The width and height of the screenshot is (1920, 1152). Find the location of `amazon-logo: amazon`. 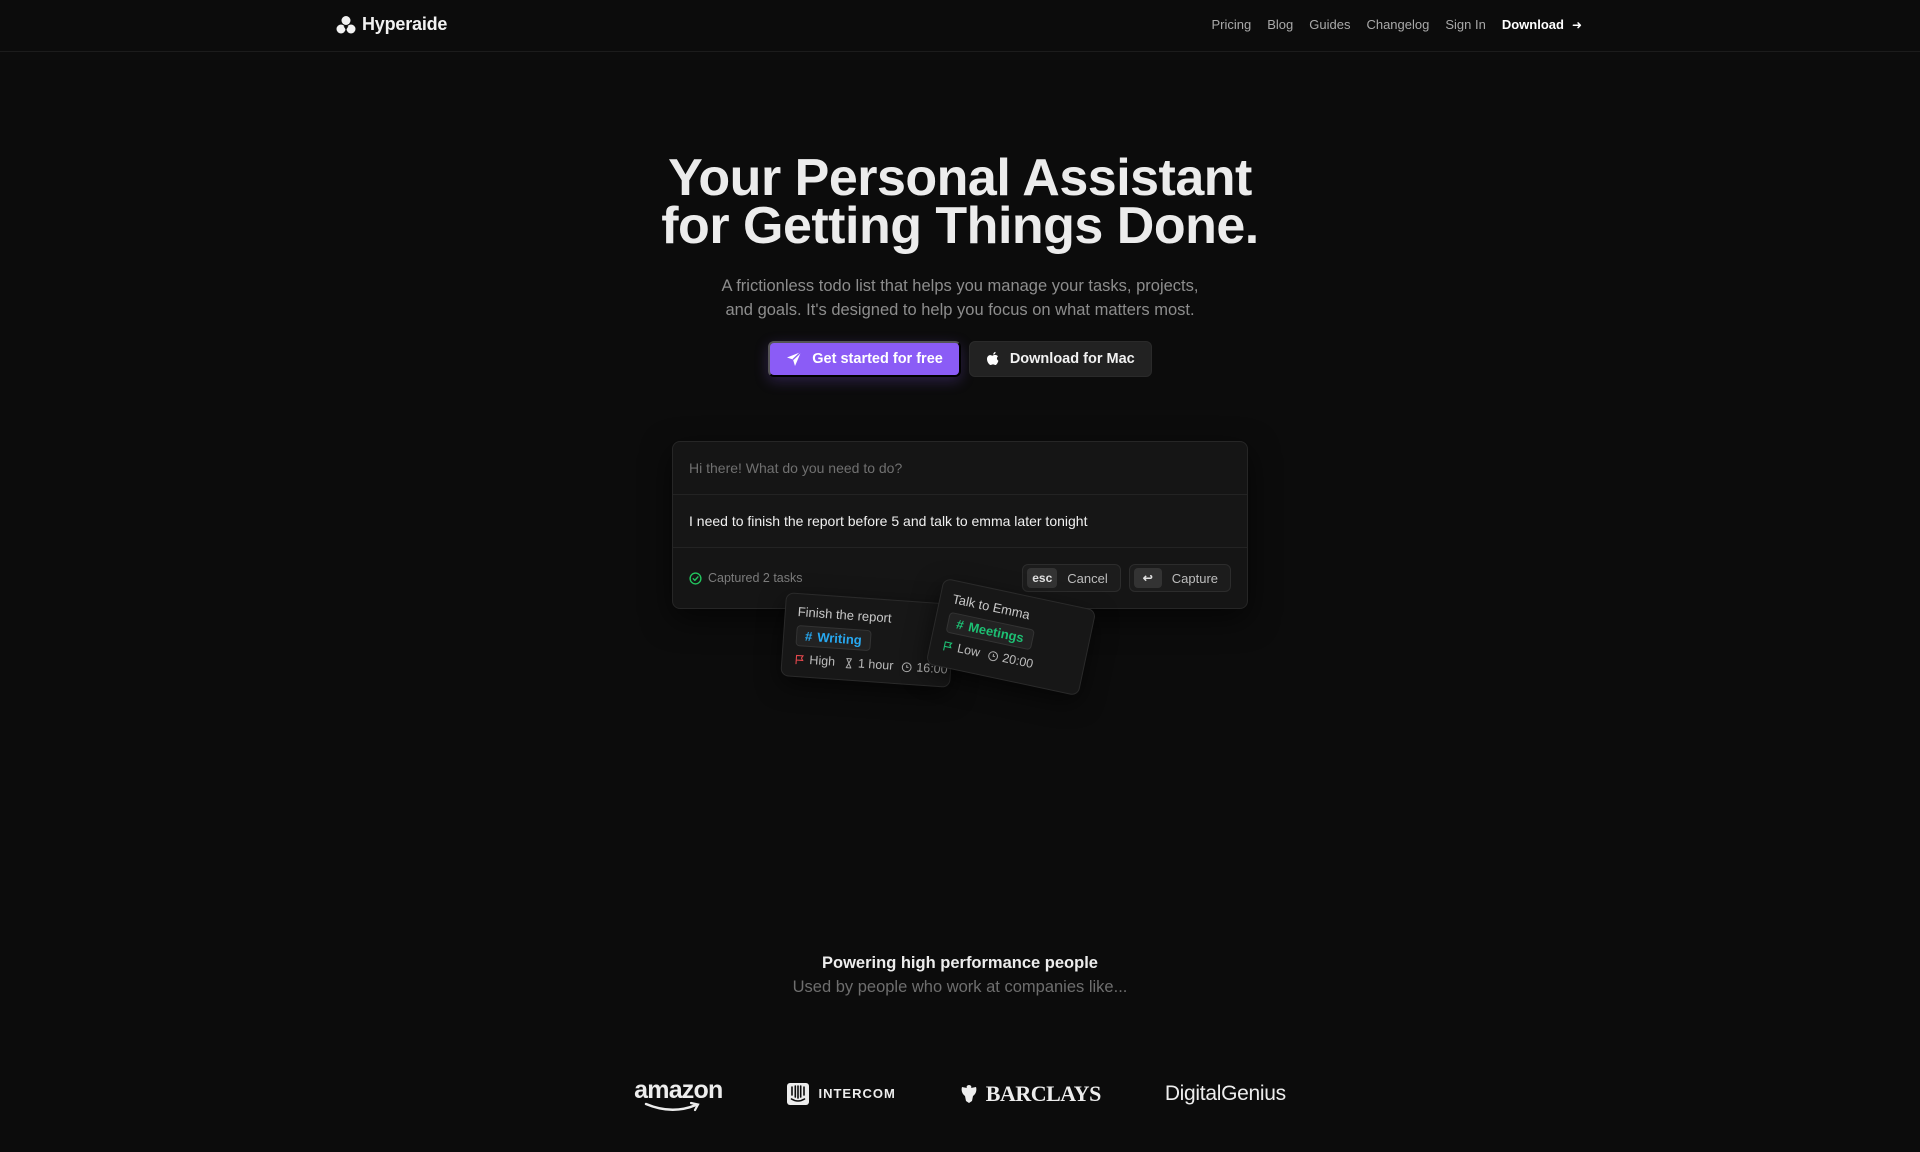

amazon-logo: amazon is located at coordinates (678, 1094).